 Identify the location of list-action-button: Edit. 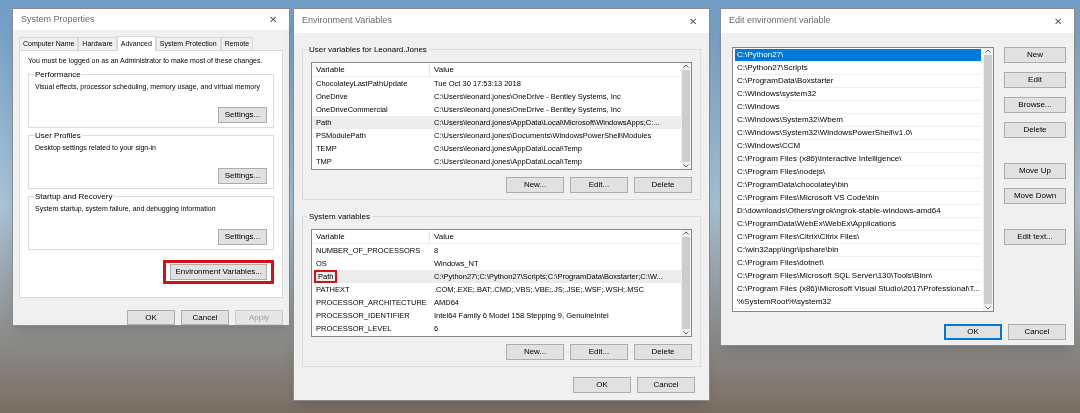
(1035, 80).